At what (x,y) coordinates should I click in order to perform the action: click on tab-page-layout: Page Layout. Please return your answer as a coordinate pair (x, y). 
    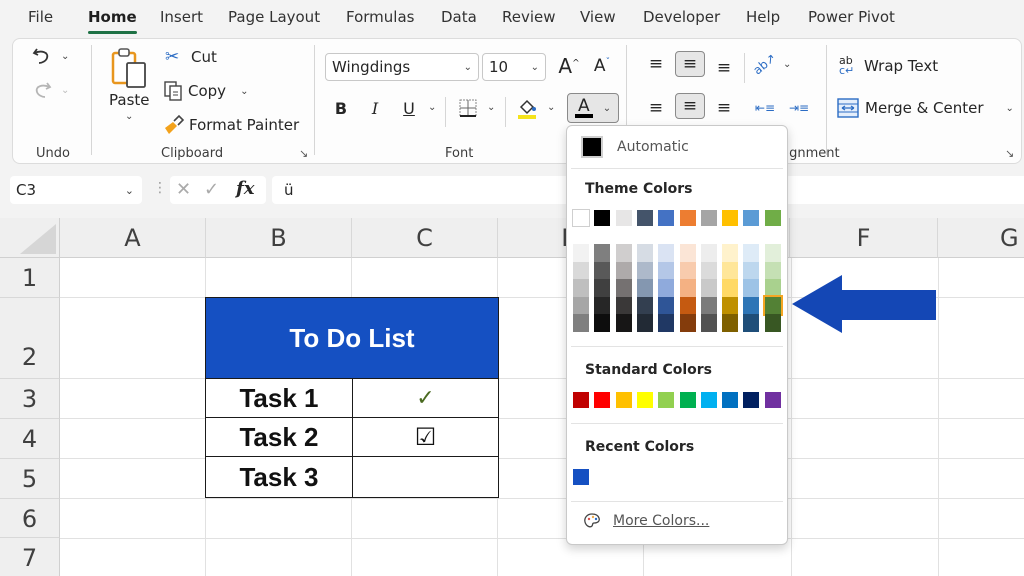
    Looking at the image, I should click on (274, 17).